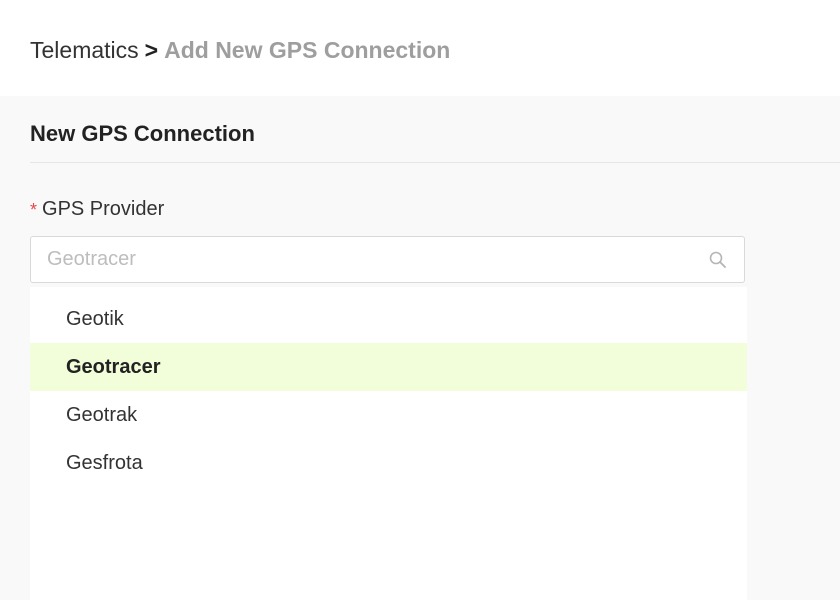 This screenshot has height=600, width=840. What do you see at coordinates (388, 319) in the screenshot?
I see `dropdown-option-geotik: Geotik` at bounding box center [388, 319].